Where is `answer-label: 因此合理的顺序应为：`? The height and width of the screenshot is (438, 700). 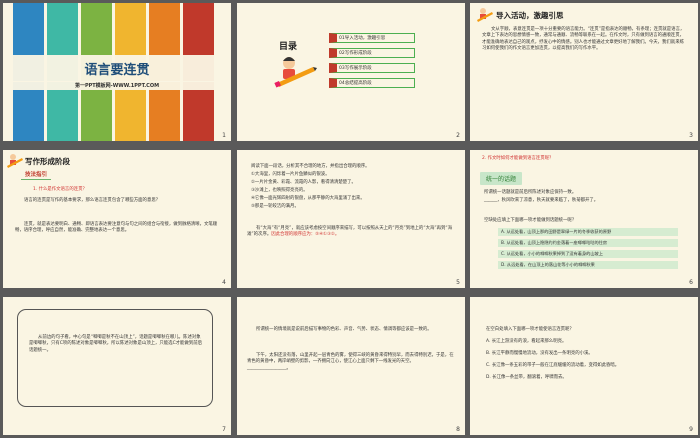 answer-label: 因此合理的顺序应为： is located at coordinates (293, 235).